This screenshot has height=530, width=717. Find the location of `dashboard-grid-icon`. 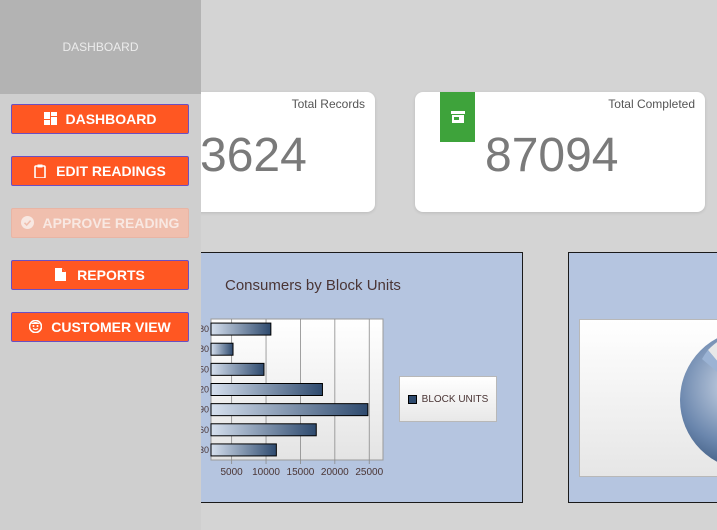

dashboard-grid-icon is located at coordinates (50, 119).